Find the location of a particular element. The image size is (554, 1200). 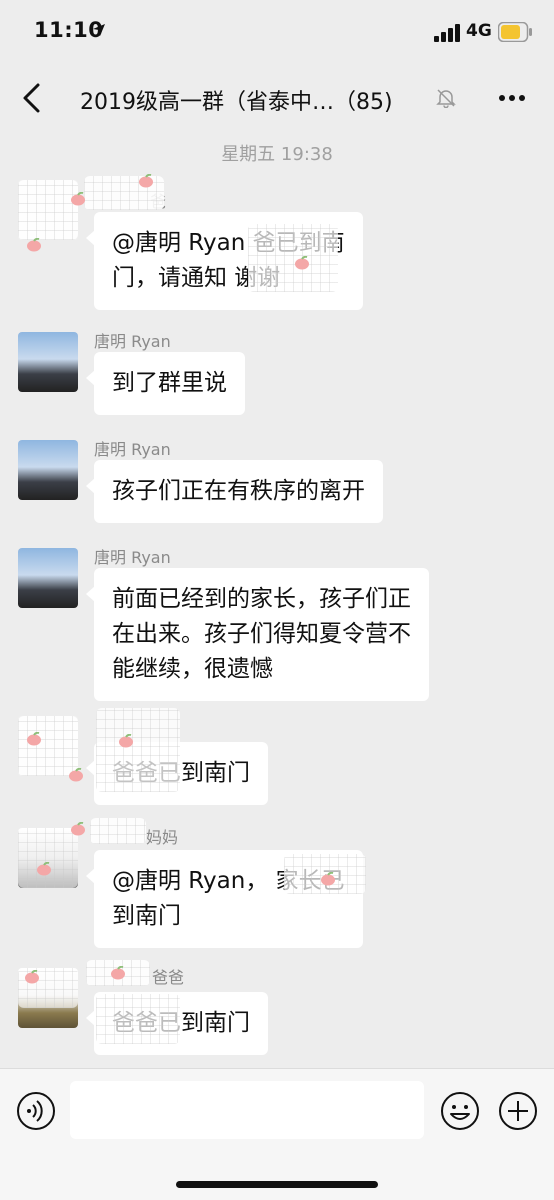

network-type: 4G is located at coordinates (479, 31).